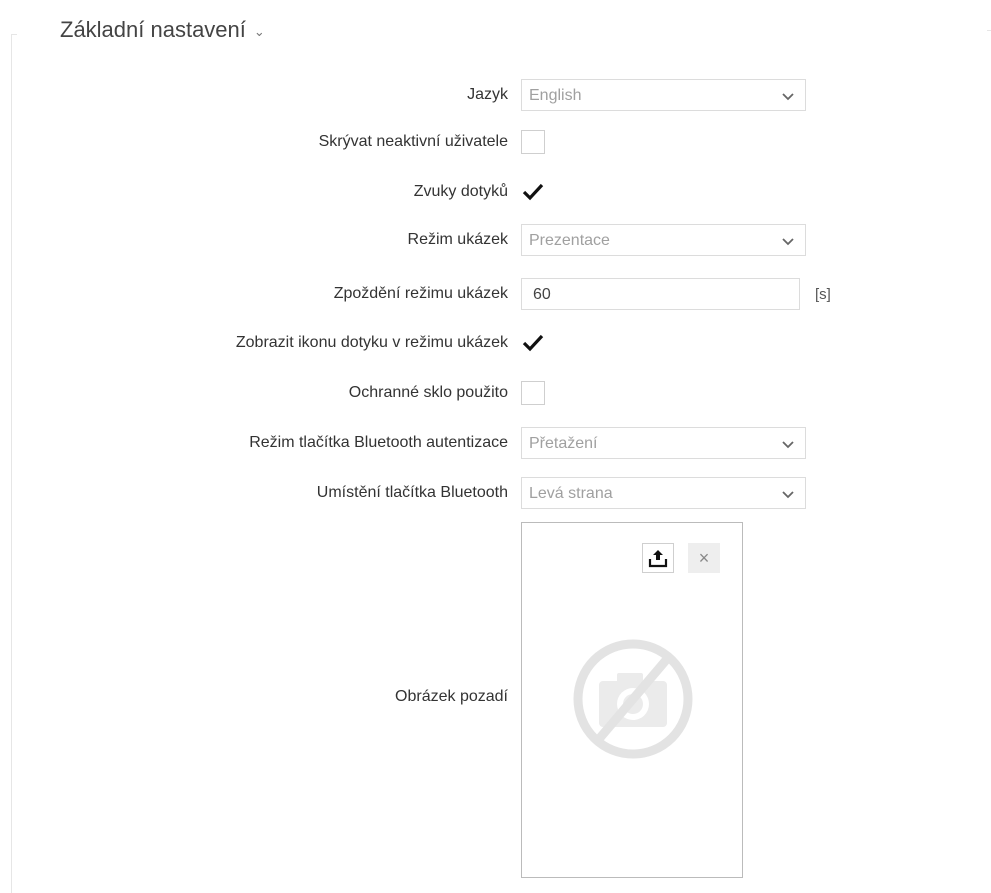 This screenshot has width=991, height=893. Describe the element at coordinates (563, 443) in the screenshot. I see `bt-auth-button-mode-value: Přetažení` at that location.